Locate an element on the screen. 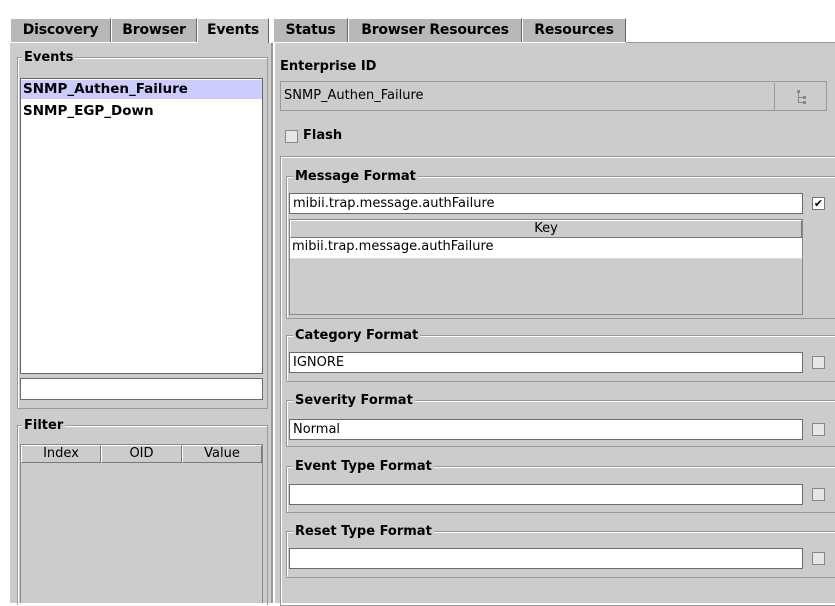 This screenshot has width=835, height=606. flash-checkbox is located at coordinates (291, 136).